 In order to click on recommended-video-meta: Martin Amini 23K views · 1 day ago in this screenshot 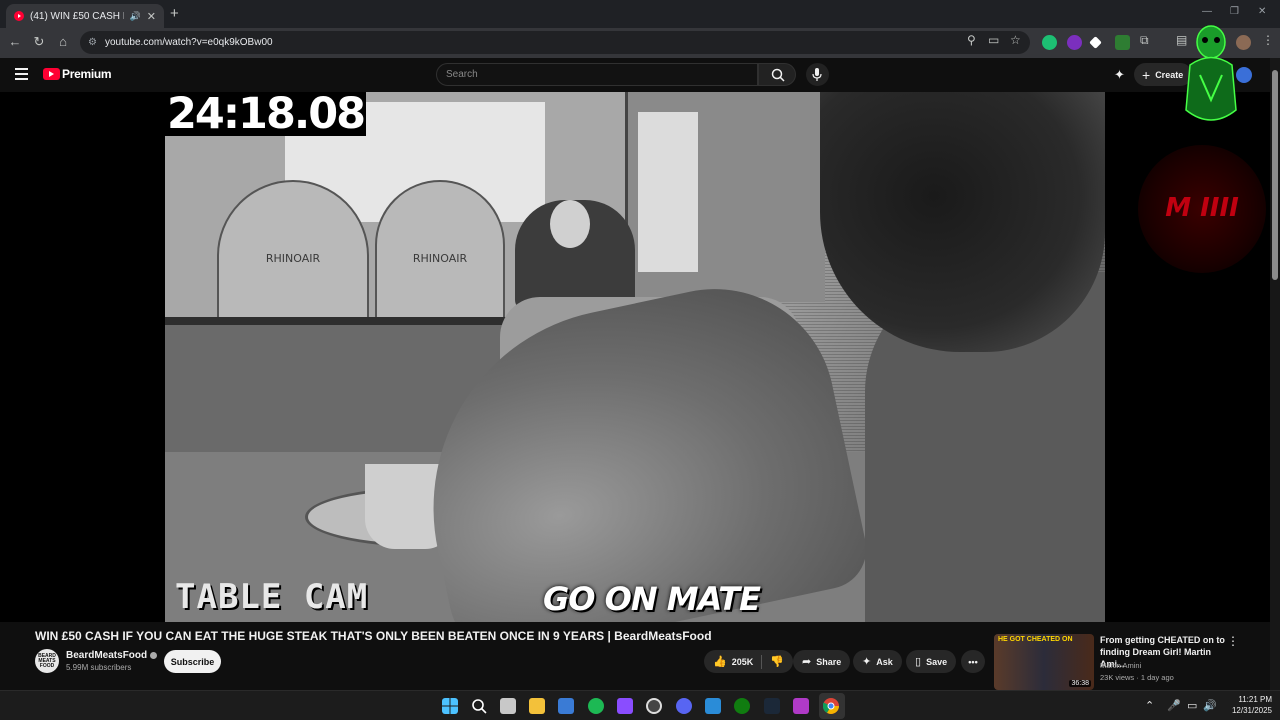, I will do `click(1137, 672)`.